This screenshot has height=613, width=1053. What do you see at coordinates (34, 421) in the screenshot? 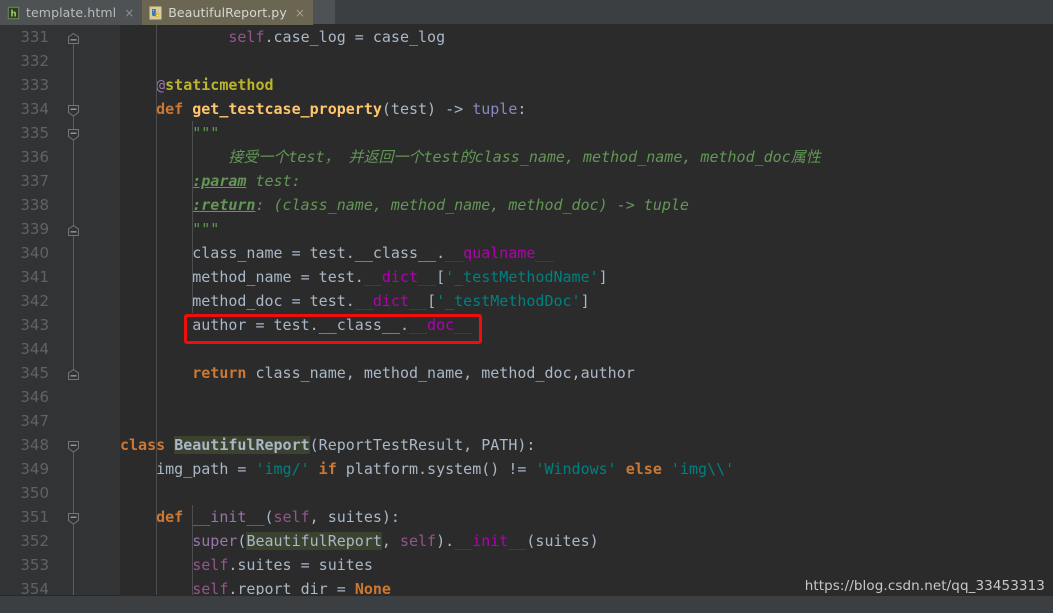
I see `line-number: 347` at bounding box center [34, 421].